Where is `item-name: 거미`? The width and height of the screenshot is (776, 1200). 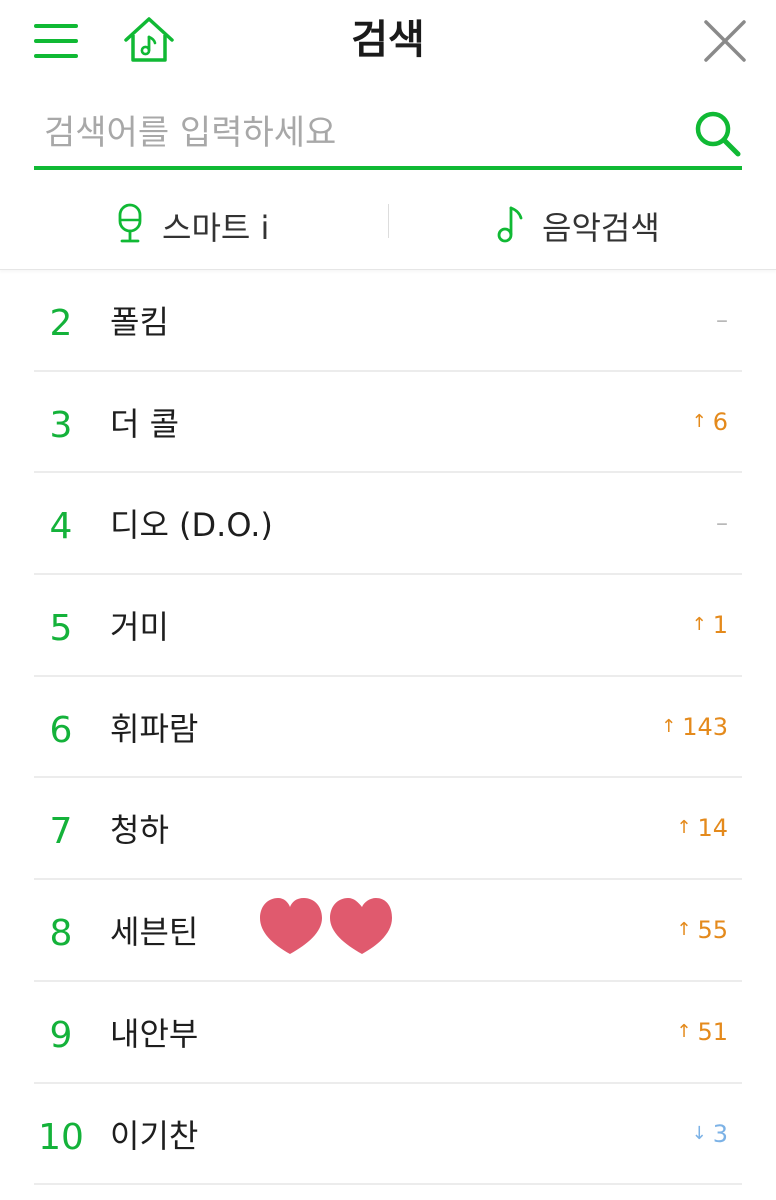
item-name: 거미 is located at coordinates (139, 627).